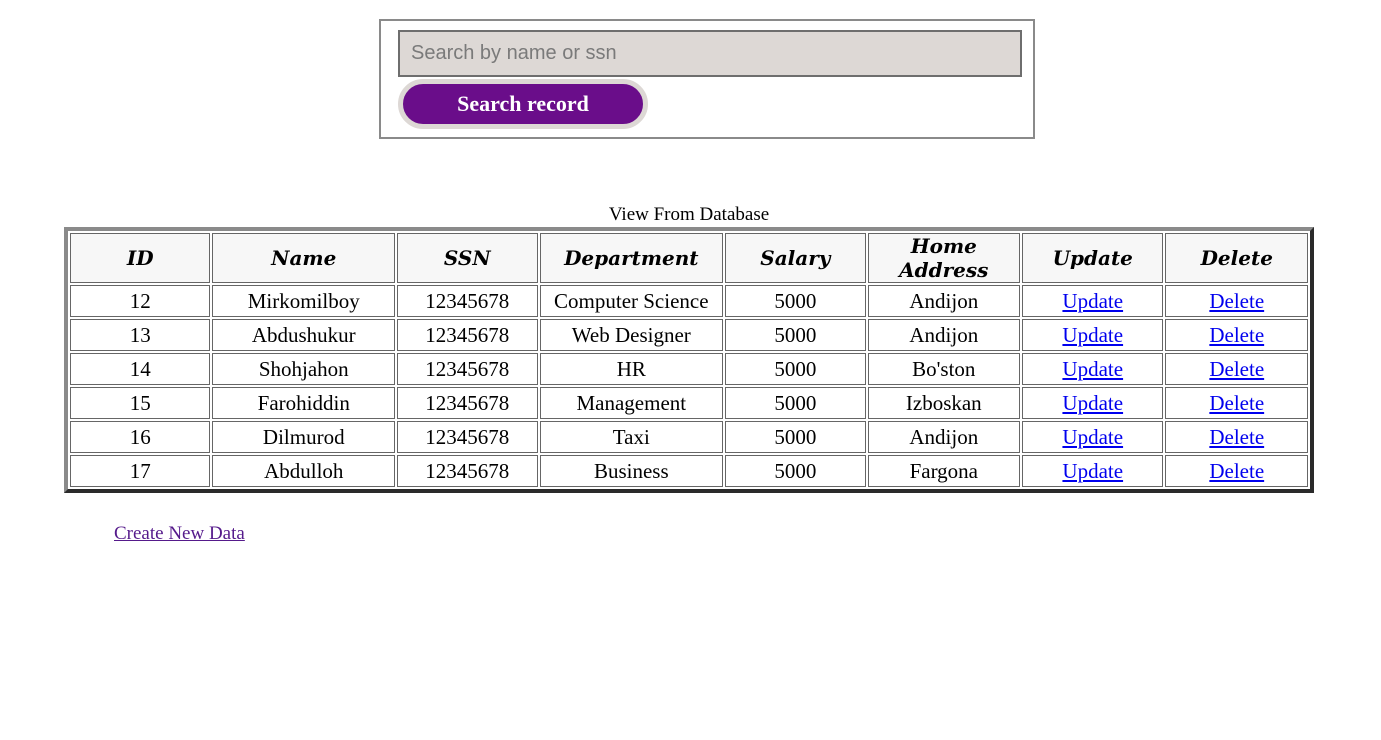 The height and width of the screenshot is (740, 1381). What do you see at coordinates (631, 258) in the screenshot?
I see `header-department: Department` at bounding box center [631, 258].